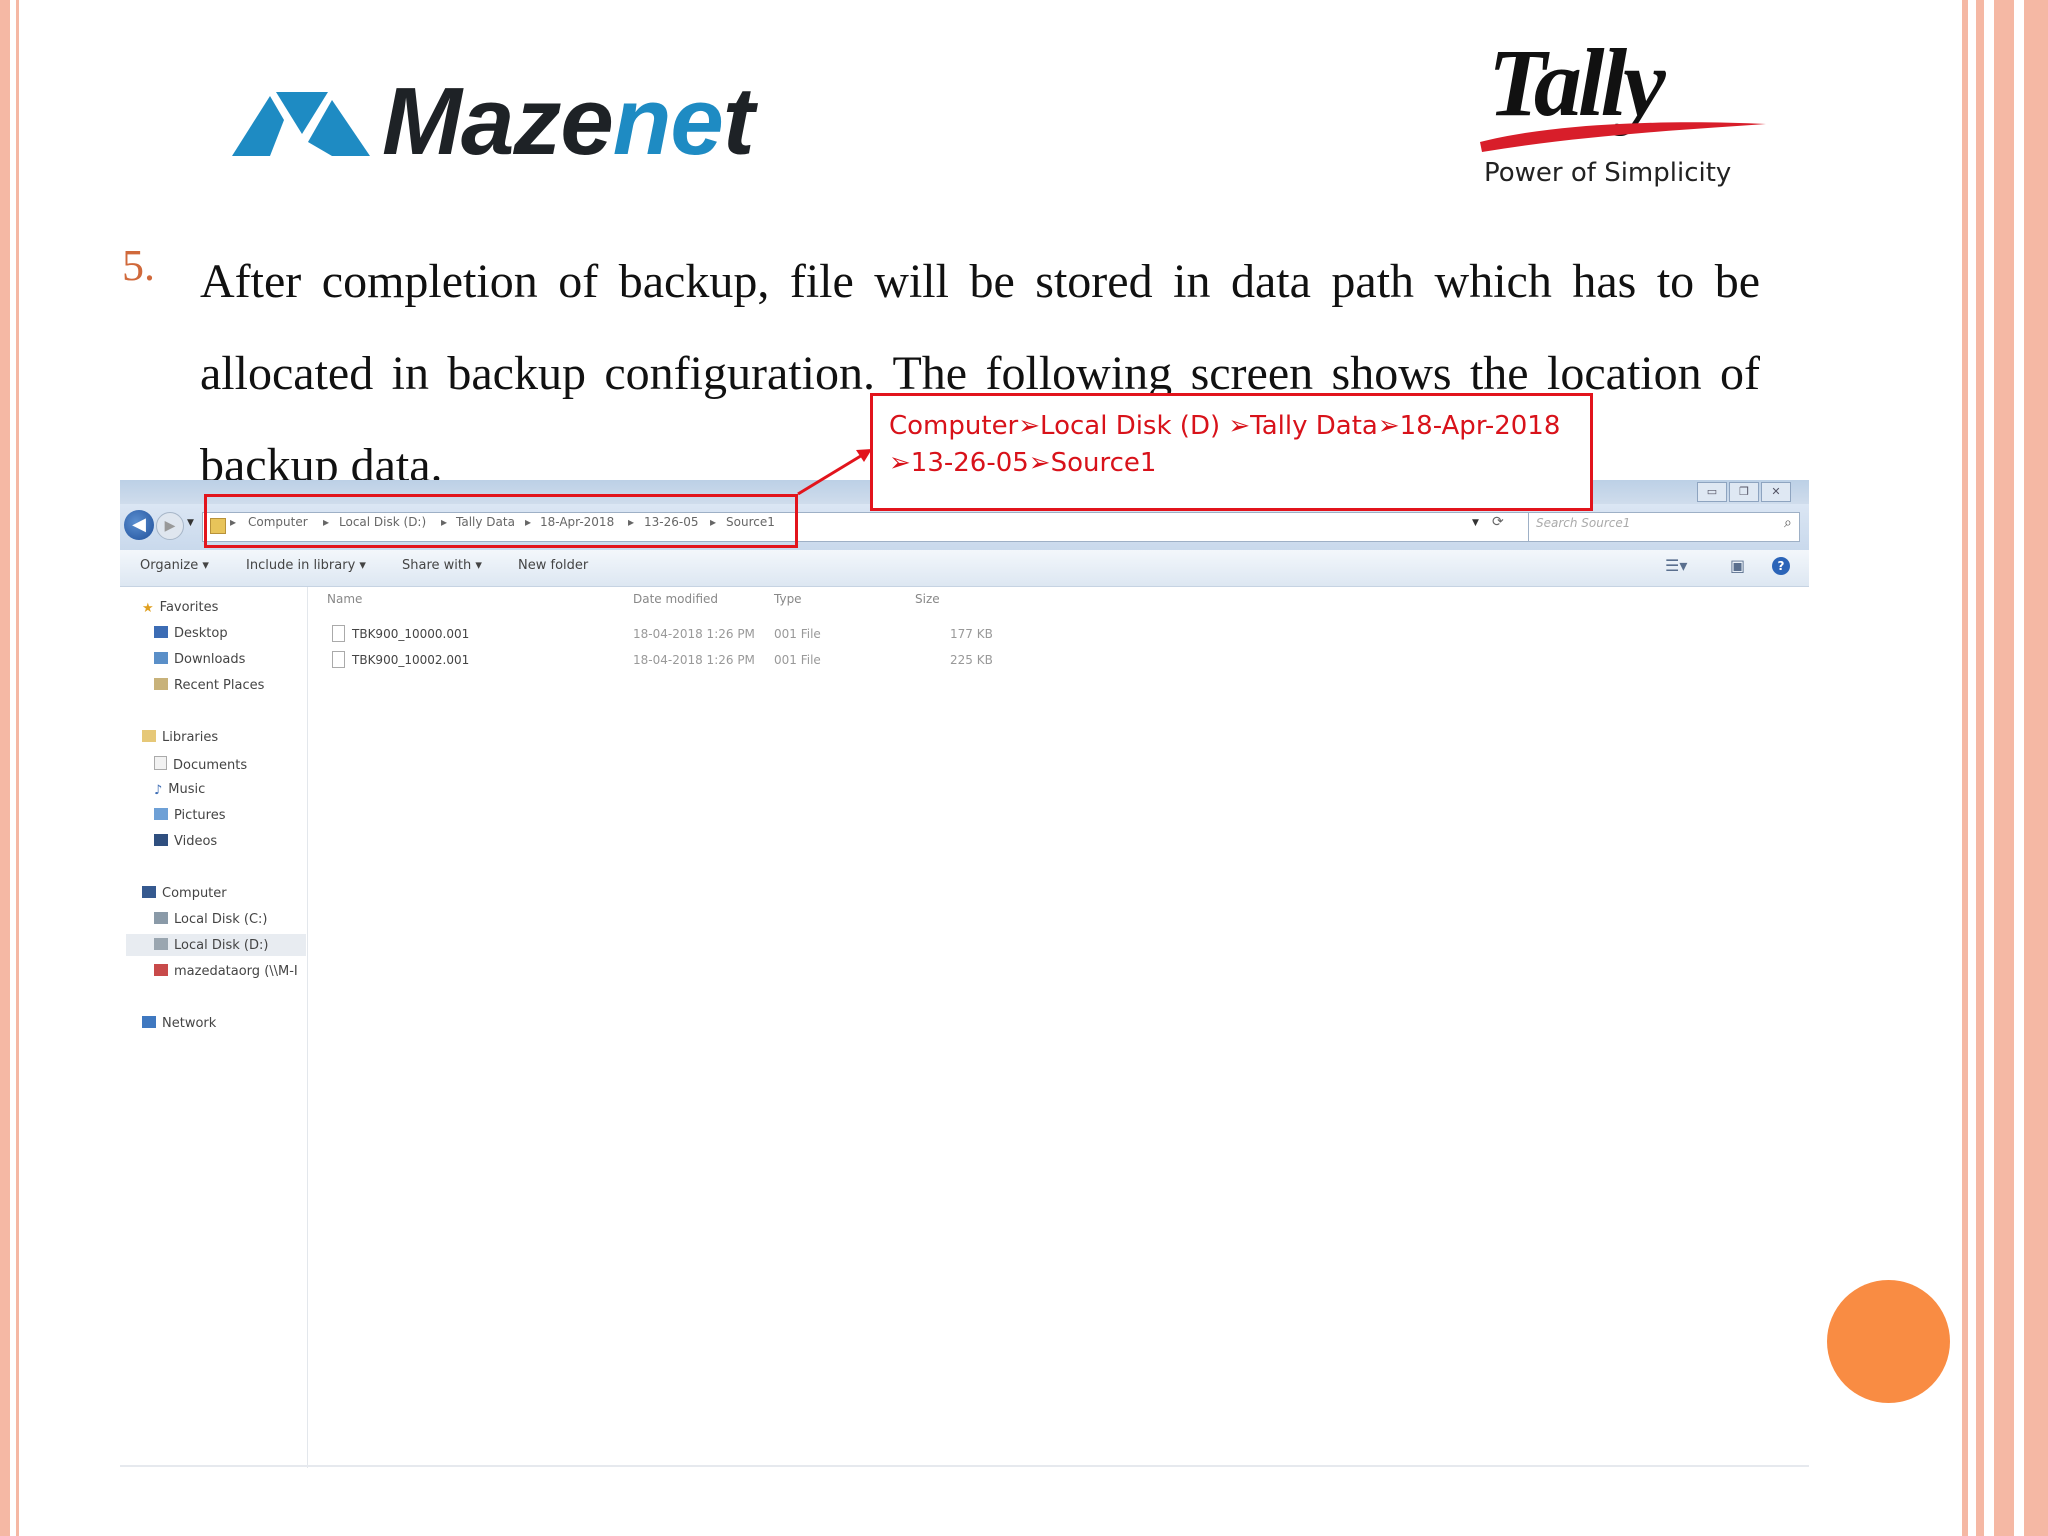 The height and width of the screenshot is (1536, 2048). I want to click on left-border-line, so click(17, 768).